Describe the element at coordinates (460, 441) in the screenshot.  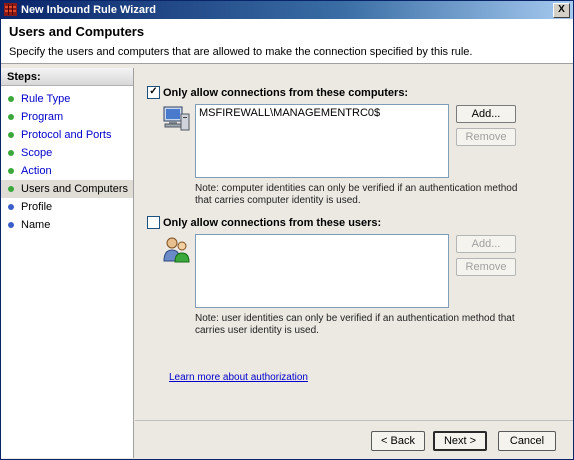
I see `next-button: Next >` at that location.